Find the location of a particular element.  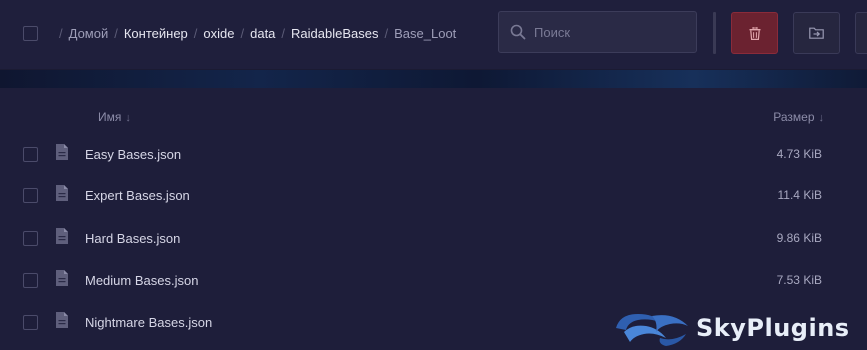

file-row: Medium Bases.json 7.53 KiB is located at coordinates (433, 281).